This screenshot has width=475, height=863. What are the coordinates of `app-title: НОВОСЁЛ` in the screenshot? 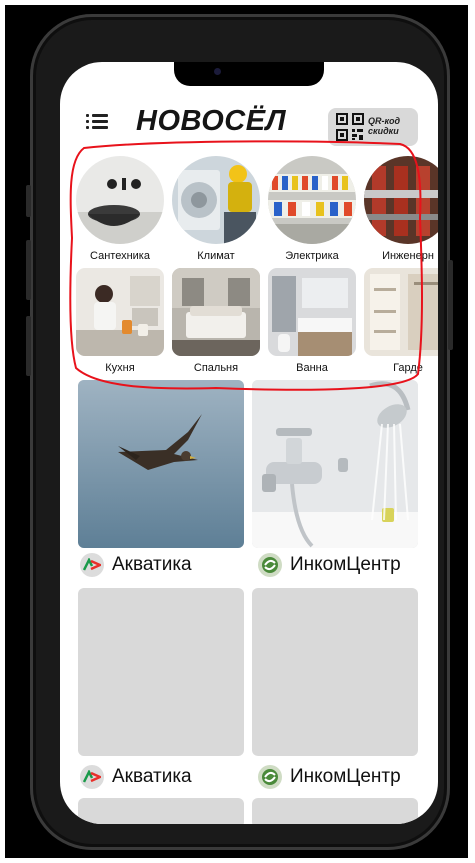 It's located at (211, 121).